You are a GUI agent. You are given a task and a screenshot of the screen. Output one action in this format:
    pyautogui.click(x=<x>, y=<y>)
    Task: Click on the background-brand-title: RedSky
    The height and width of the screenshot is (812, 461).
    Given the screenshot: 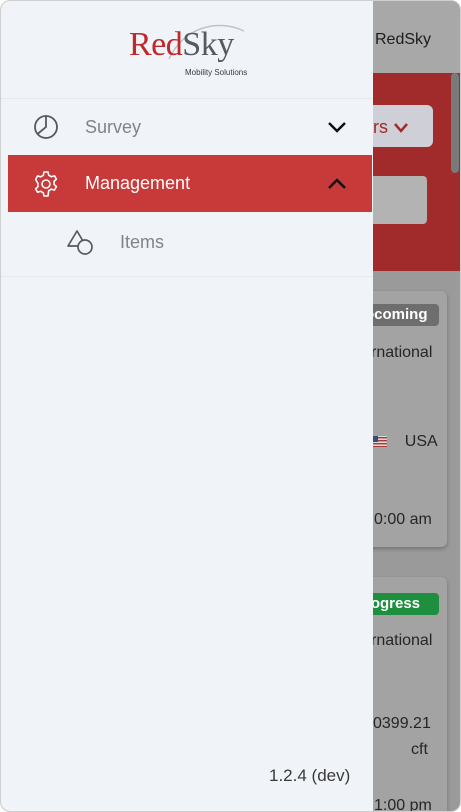 What is the action you would take?
    pyautogui.click(x=403, y=39)
    